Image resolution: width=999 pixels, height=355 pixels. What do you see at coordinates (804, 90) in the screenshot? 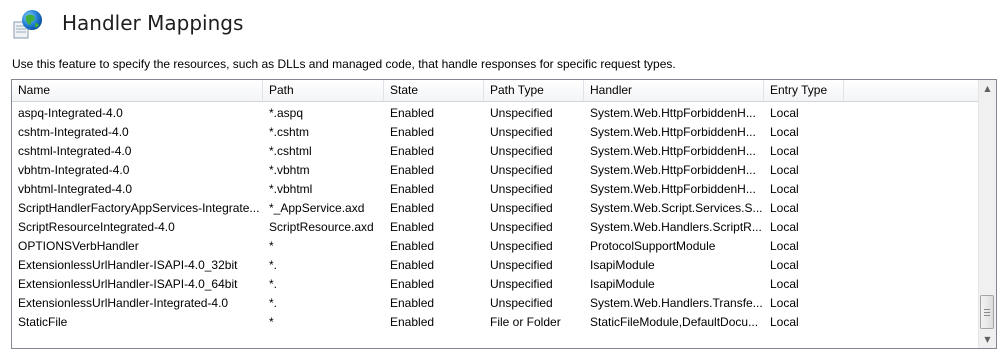
I see `column-header-entry-type: Entry Type` at bounding box center [804, 90].